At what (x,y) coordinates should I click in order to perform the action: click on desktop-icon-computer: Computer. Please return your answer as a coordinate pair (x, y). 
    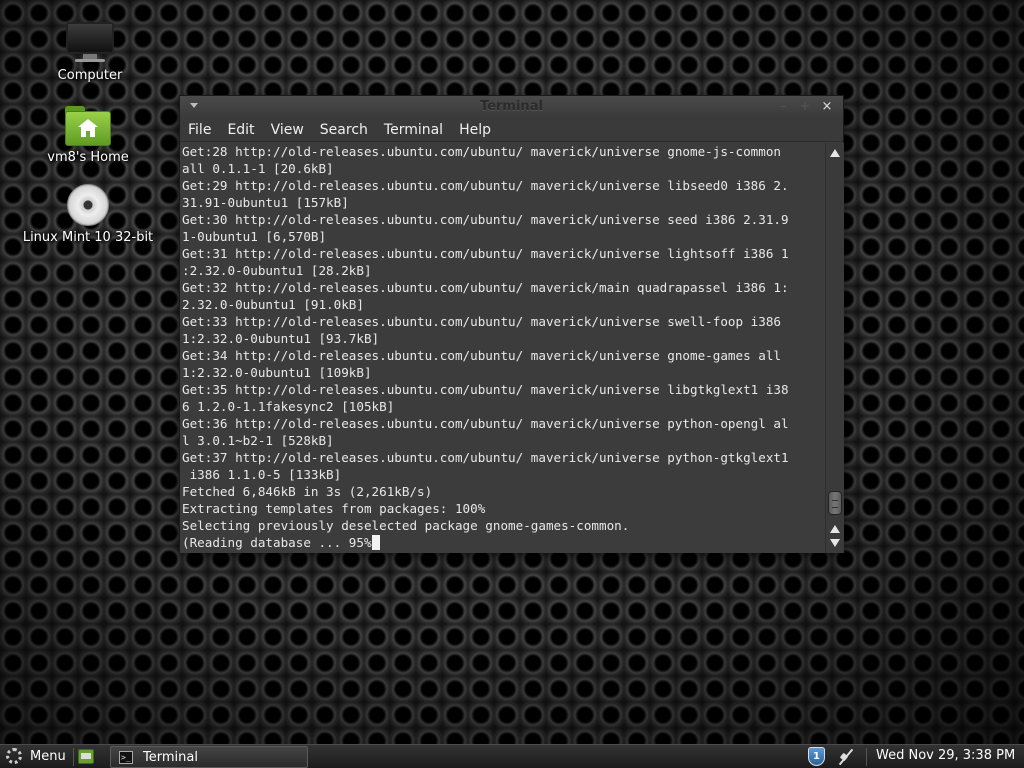
    Looking at the image, I should click on (90, 52).